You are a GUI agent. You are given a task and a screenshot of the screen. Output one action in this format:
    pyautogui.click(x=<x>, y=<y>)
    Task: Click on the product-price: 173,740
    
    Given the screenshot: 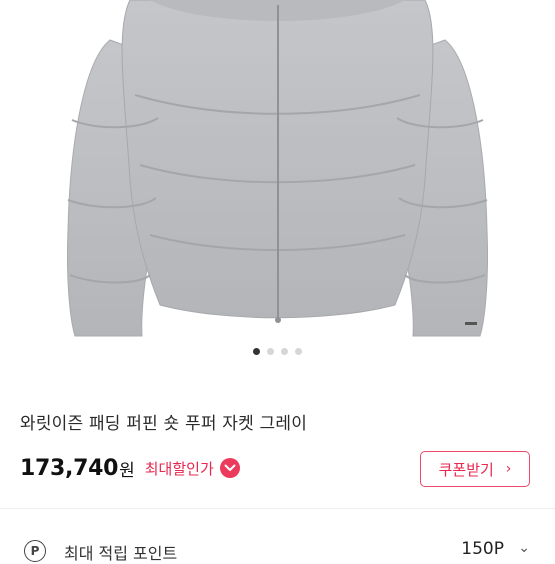 What is the action you would take?
    pyautogui.click(x=69, y=468)
    